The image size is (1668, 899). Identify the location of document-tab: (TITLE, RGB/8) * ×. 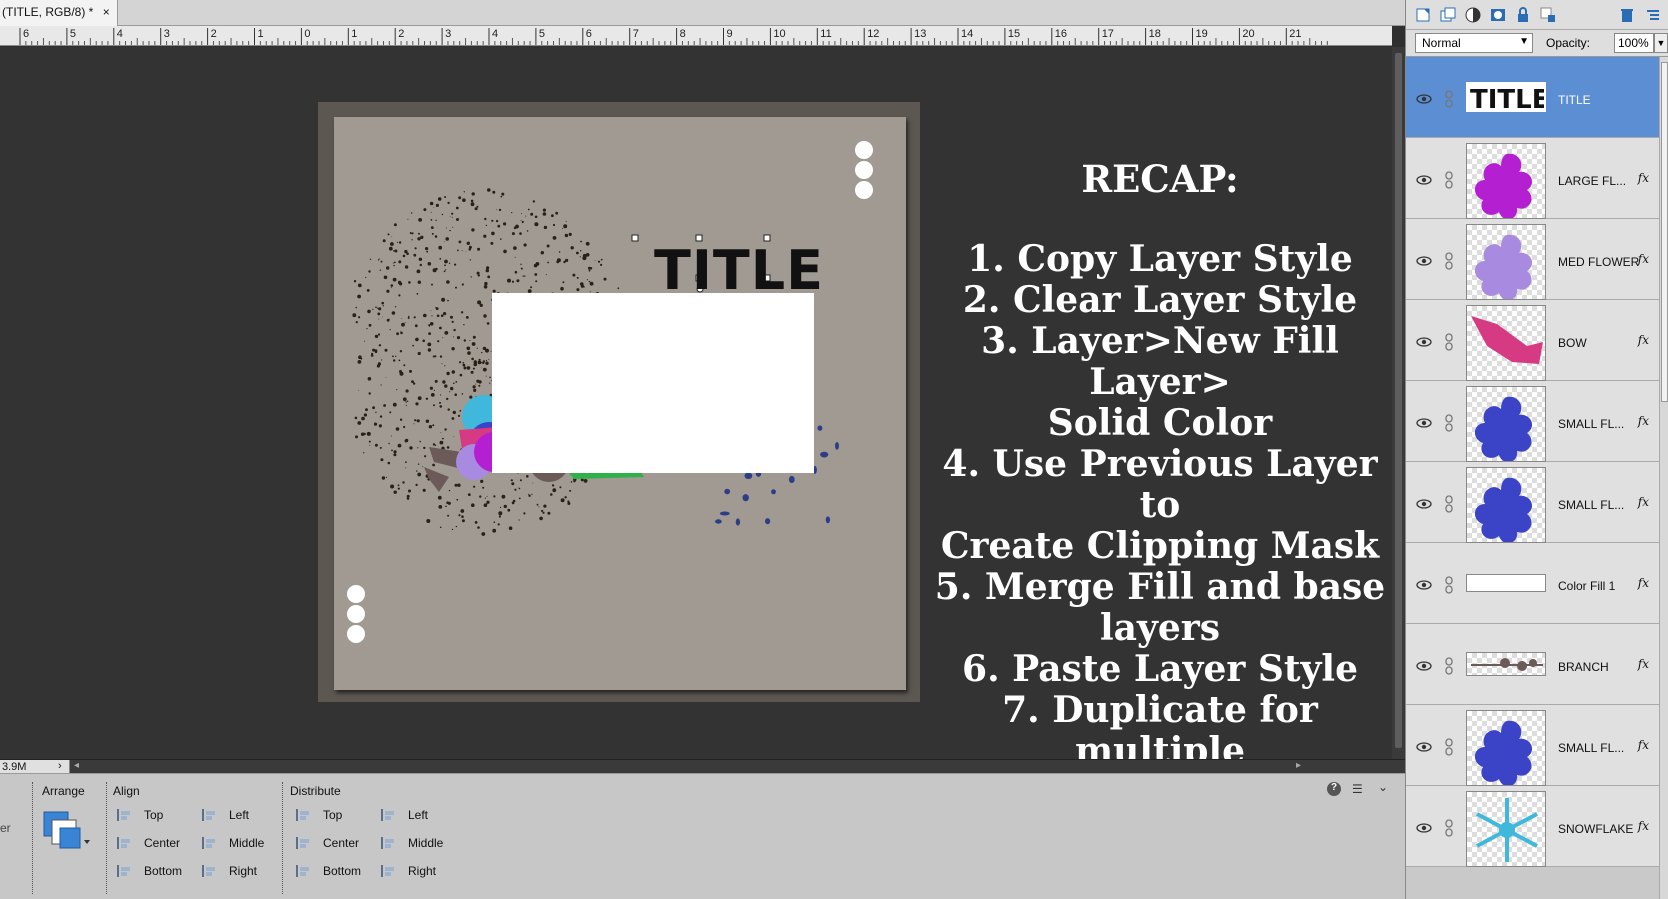
(59, 13).